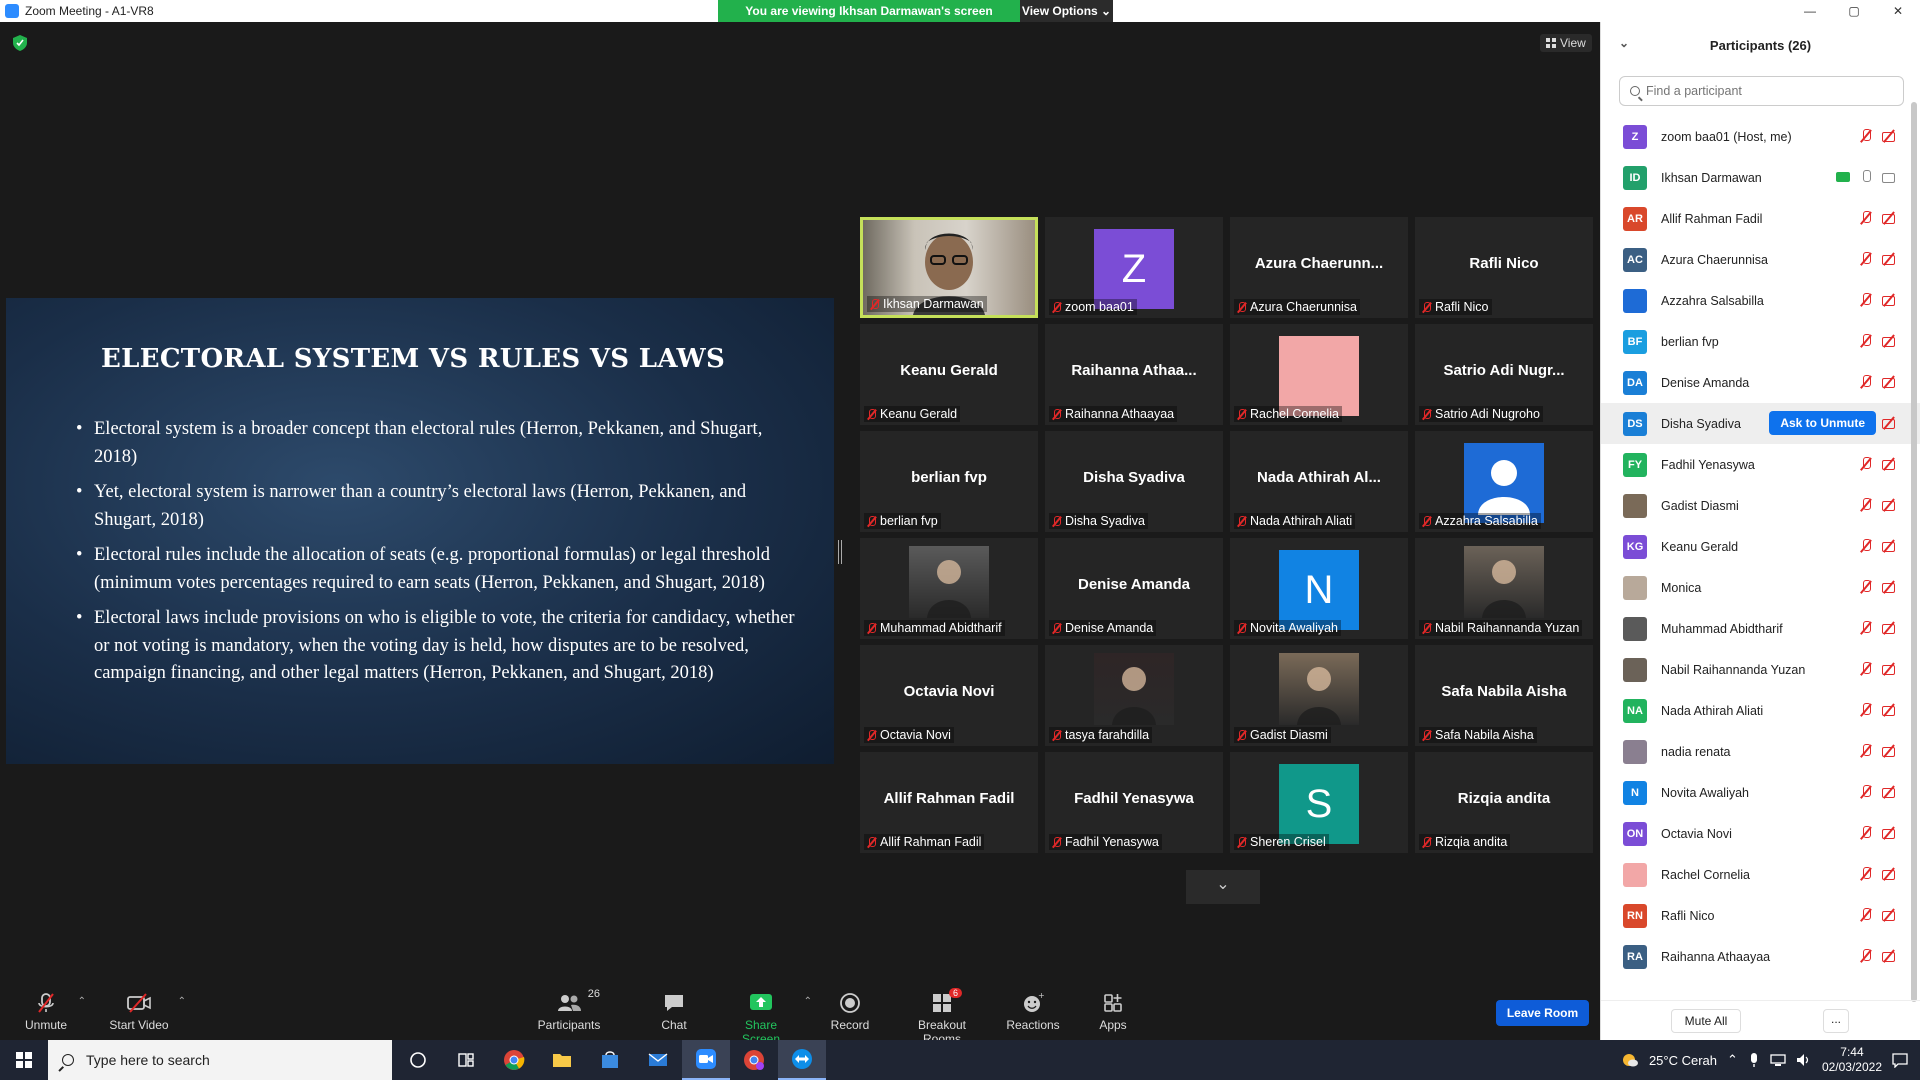  What do you see at coordinates (942, 1017) in the screenshot?
I see `breakout-rooms-button: 6 Breakout Rooms` at bounding box center [942, 1017].